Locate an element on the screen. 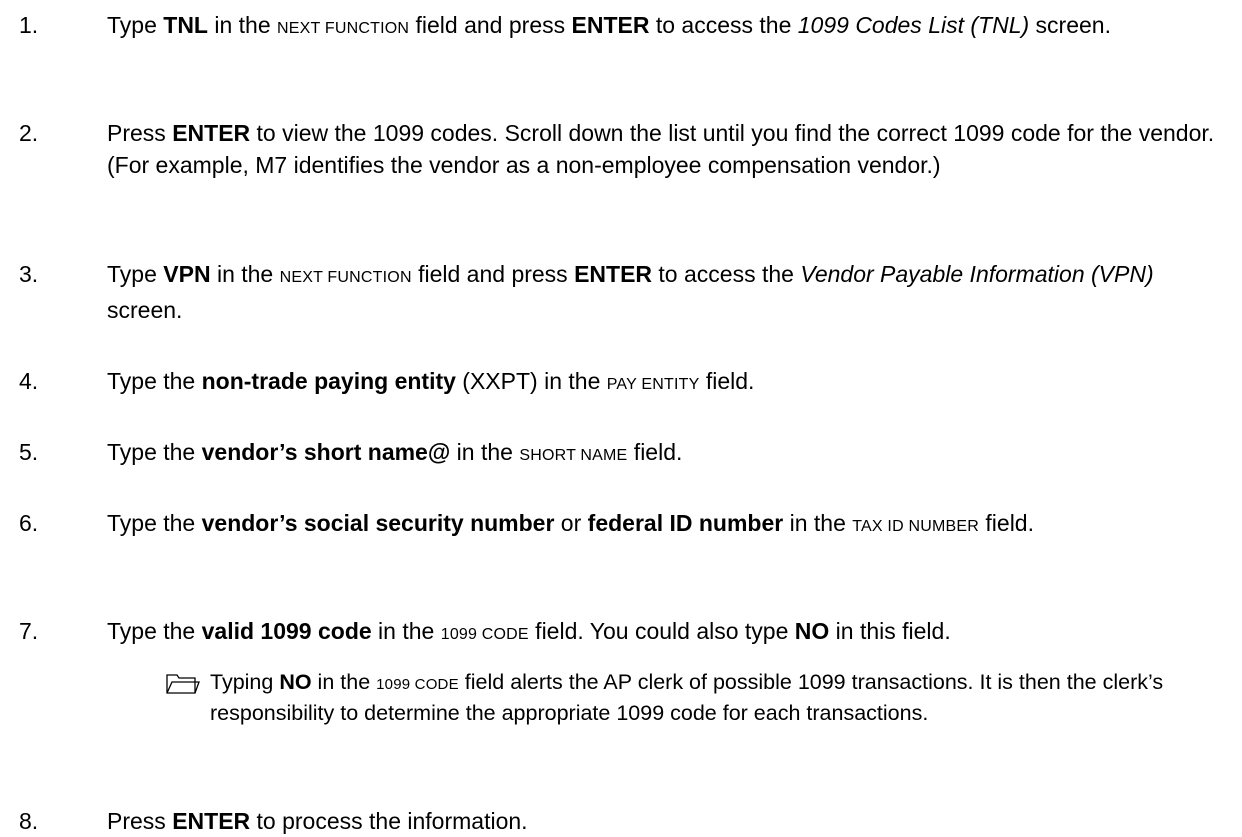 The height and width of the screenshot is (837, 1242). step-number: 6. is located at coordinates (29, 523).